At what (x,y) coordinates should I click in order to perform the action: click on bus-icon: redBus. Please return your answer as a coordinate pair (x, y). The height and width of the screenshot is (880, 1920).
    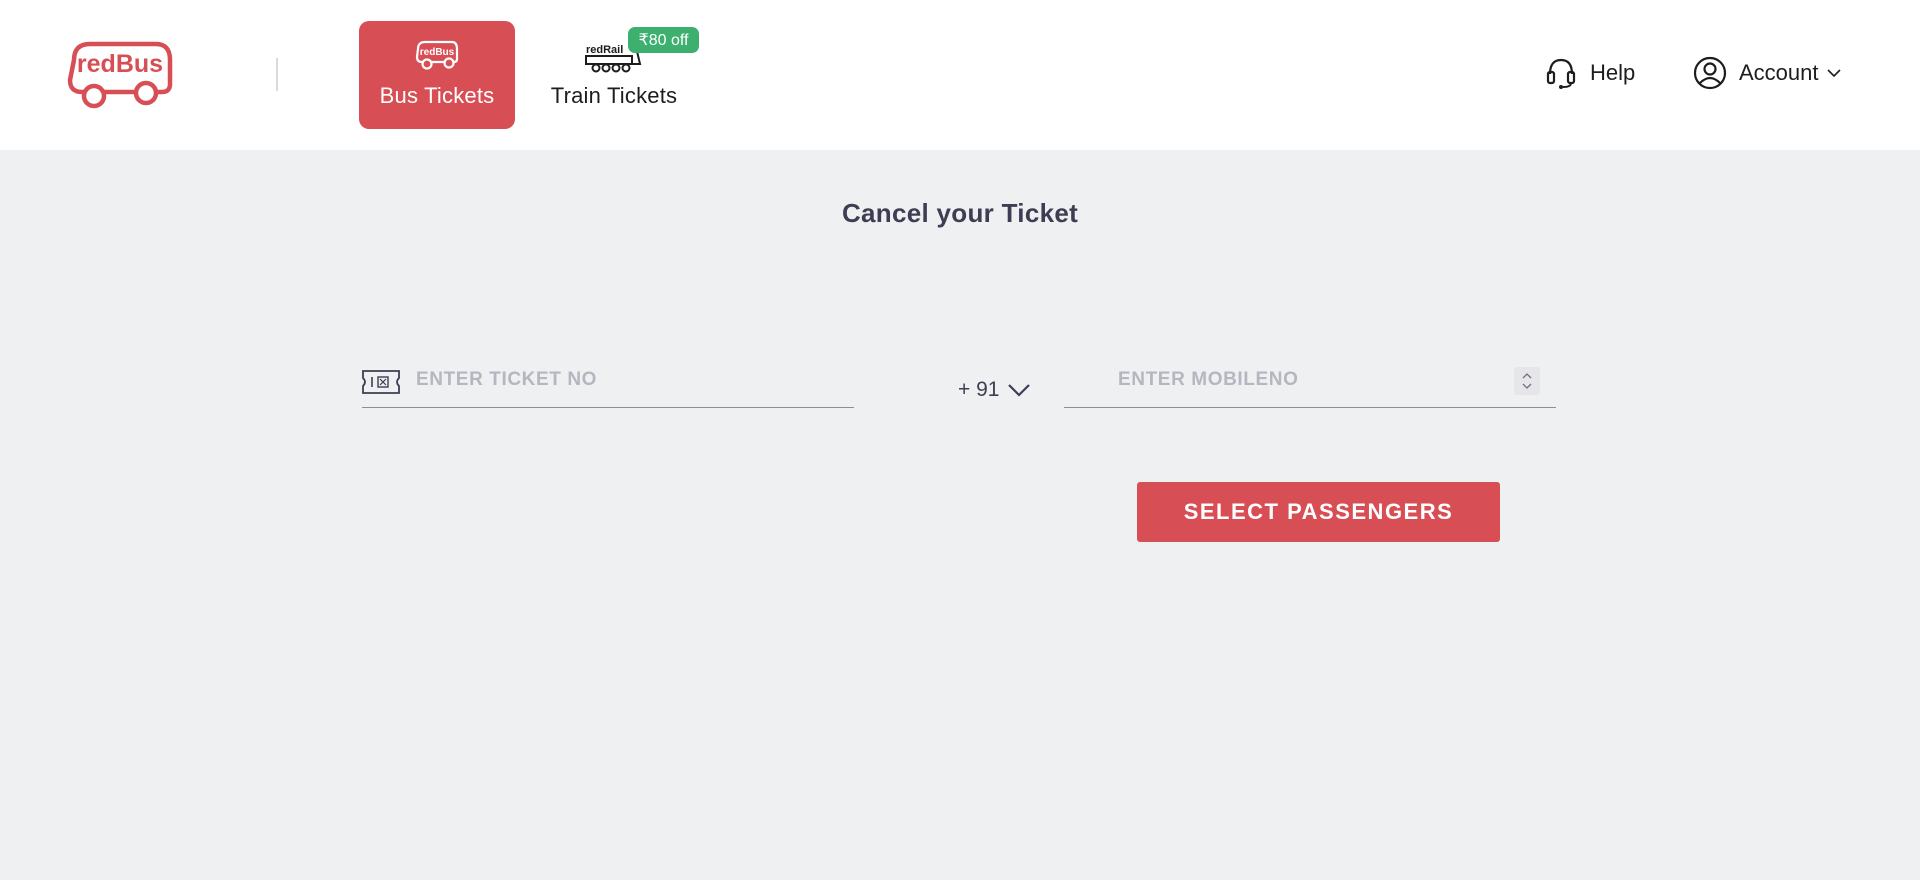
    Looking at the image, I should click on (437, 55).